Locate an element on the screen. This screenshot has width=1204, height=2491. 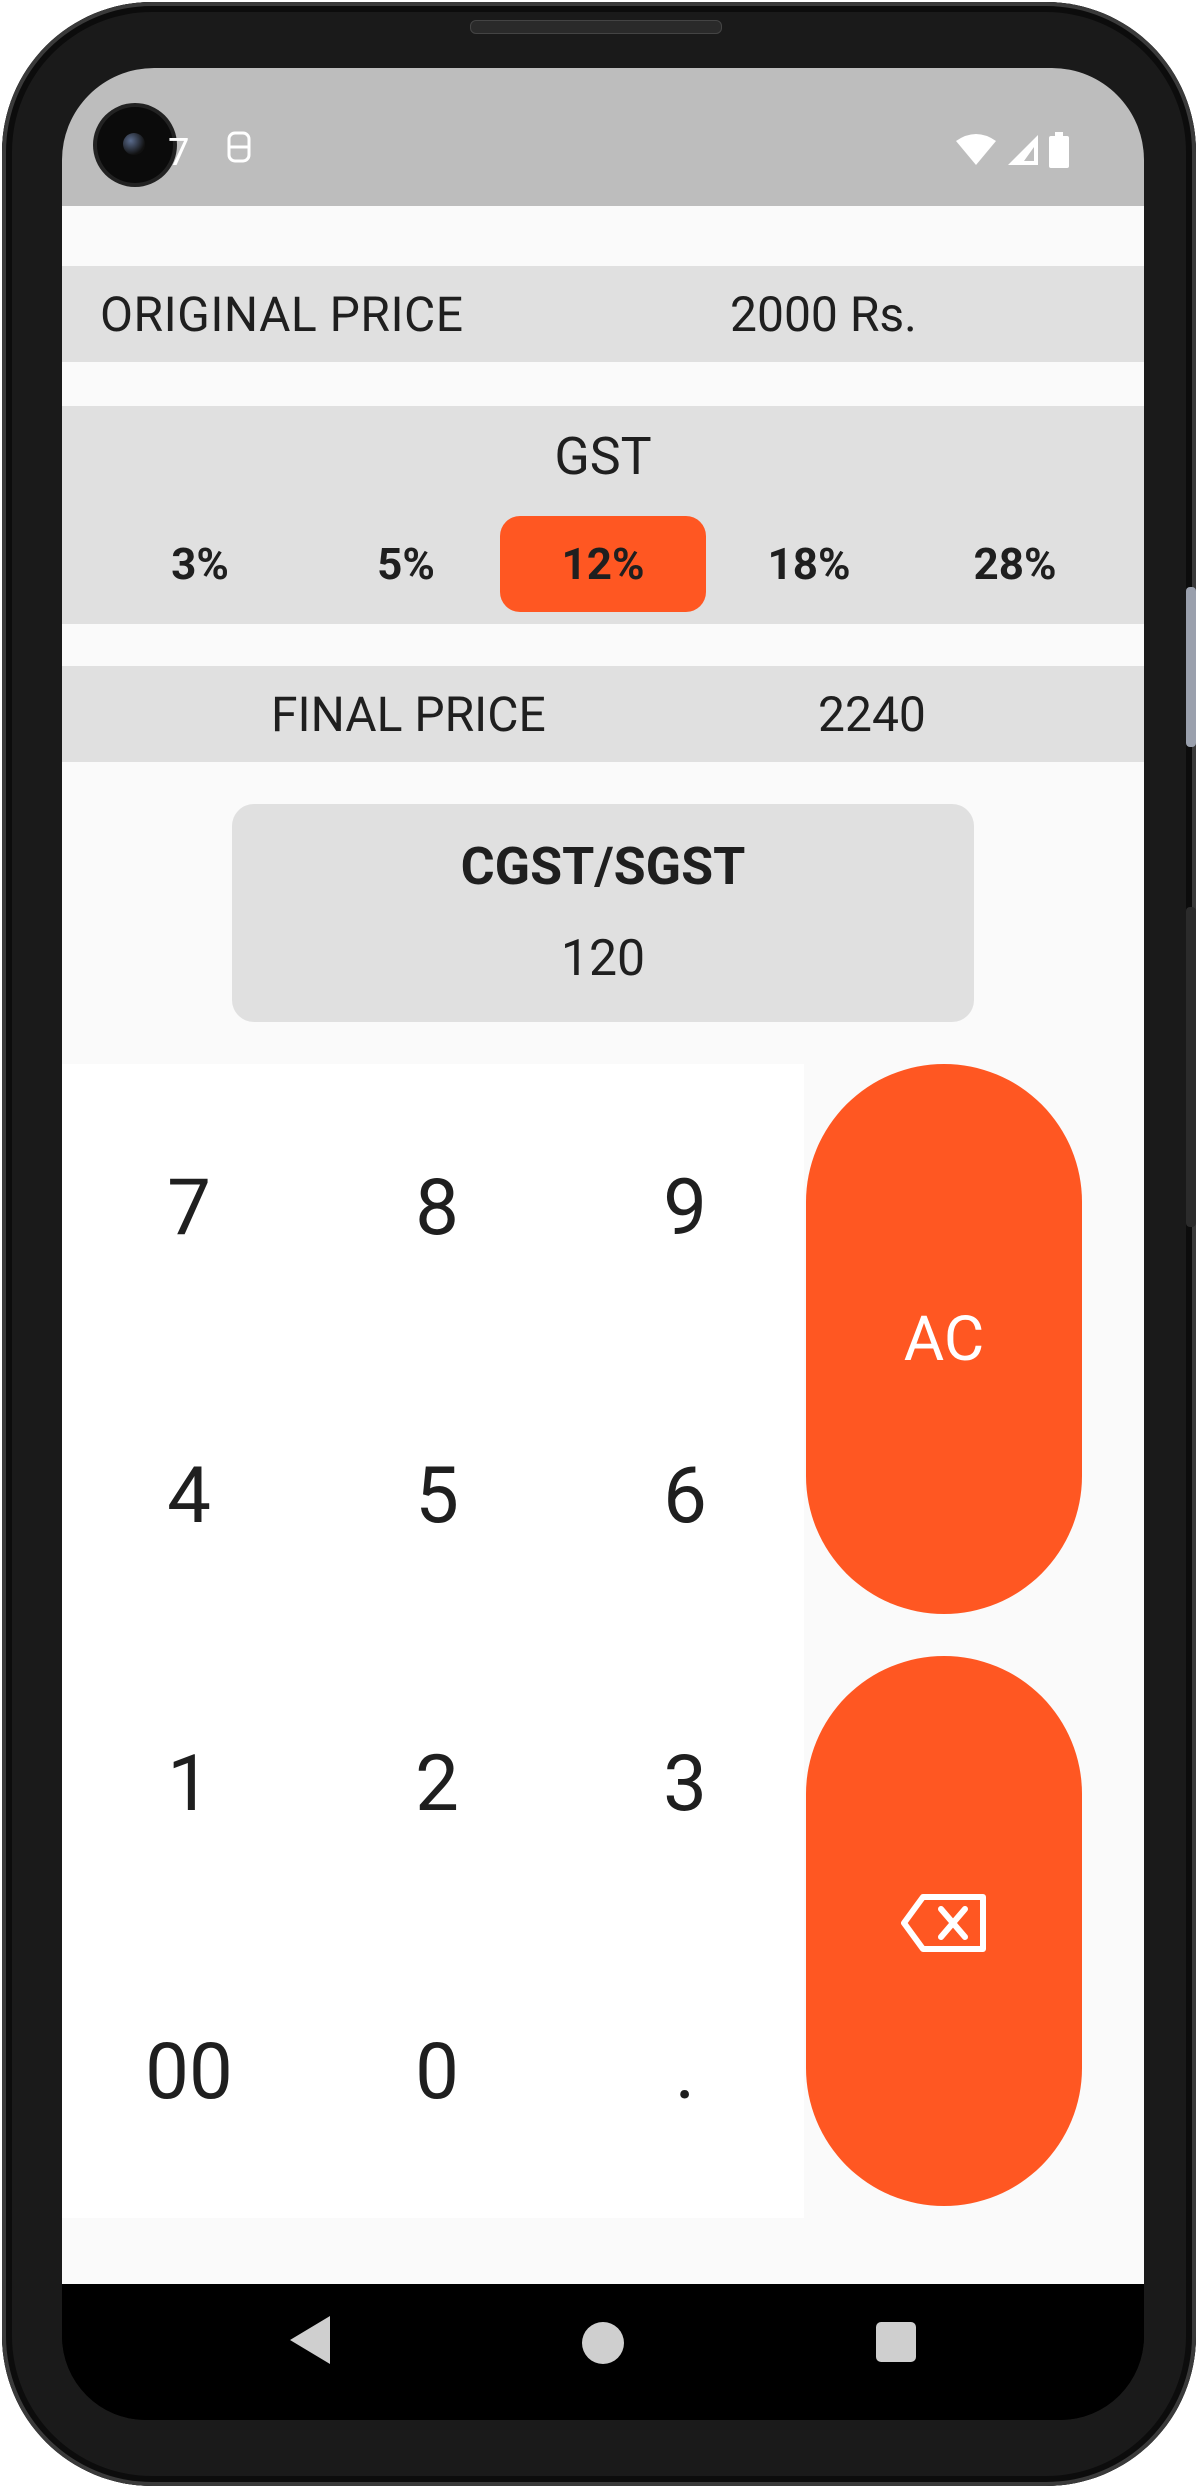
back-triangle-icon is located at coordinates (310, 2342).